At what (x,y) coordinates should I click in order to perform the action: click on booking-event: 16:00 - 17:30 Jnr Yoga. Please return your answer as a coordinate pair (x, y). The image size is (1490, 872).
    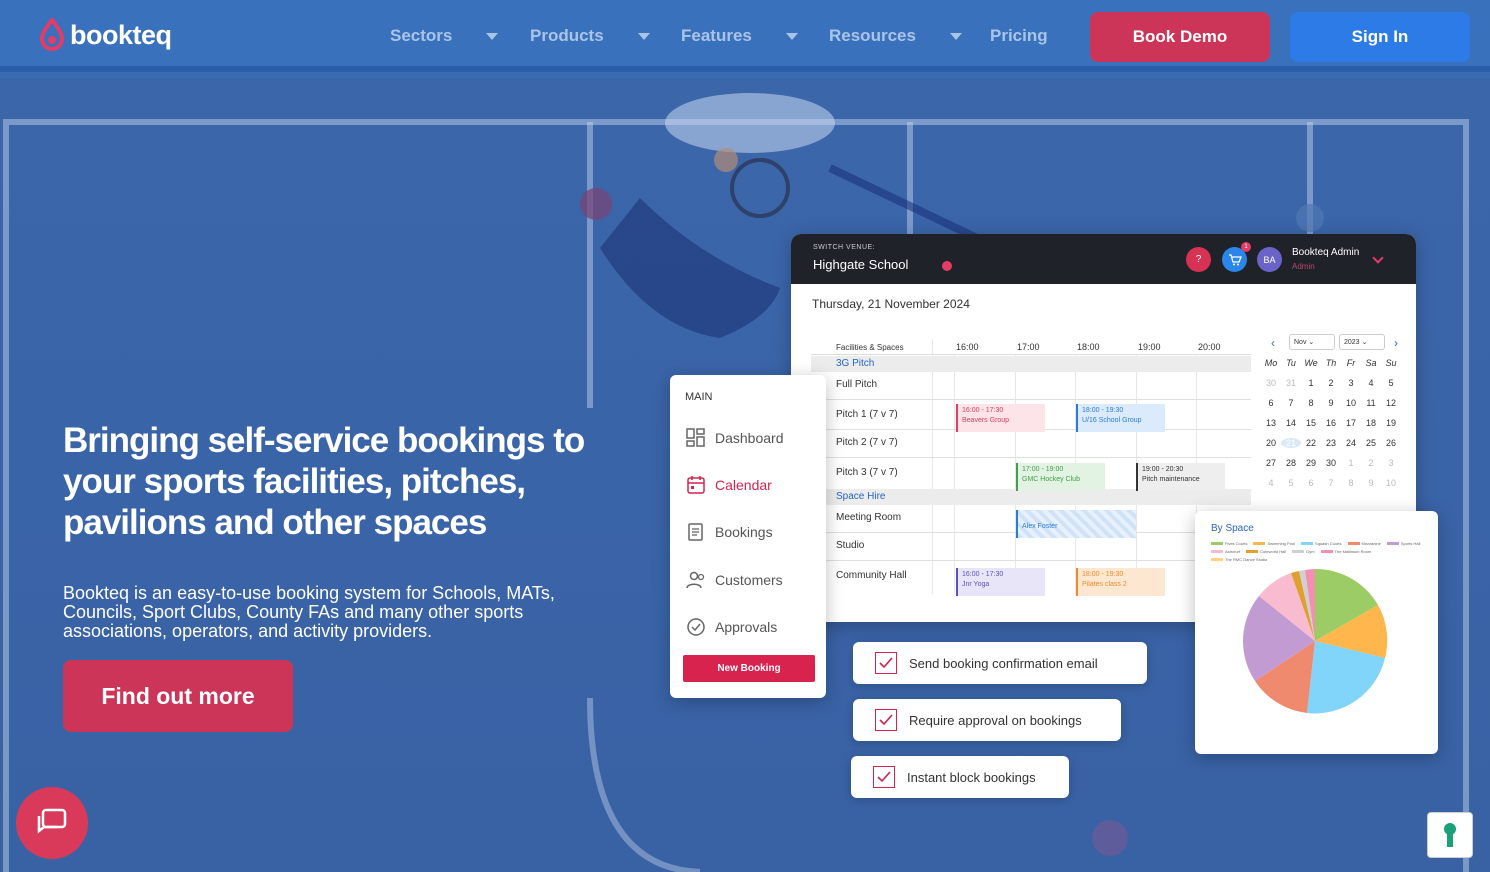
    Looking at the image, I should click on (1000, 582).